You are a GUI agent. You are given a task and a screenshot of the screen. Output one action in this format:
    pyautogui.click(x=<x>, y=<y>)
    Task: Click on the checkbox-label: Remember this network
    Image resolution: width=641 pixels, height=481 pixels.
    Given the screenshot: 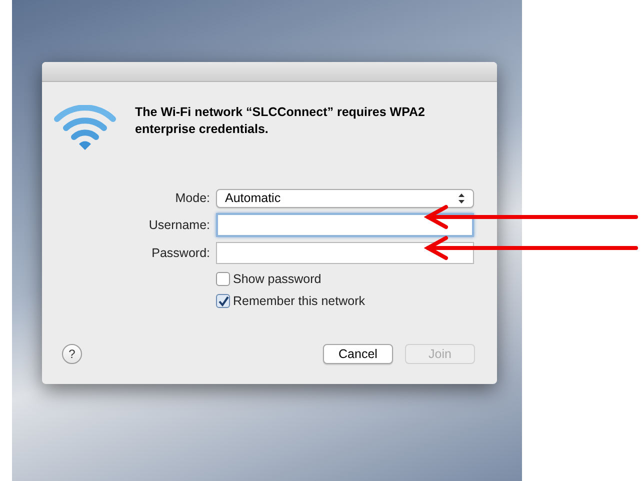 What is the action you would take?
    pyautogui.click(x=299, y=301)
    